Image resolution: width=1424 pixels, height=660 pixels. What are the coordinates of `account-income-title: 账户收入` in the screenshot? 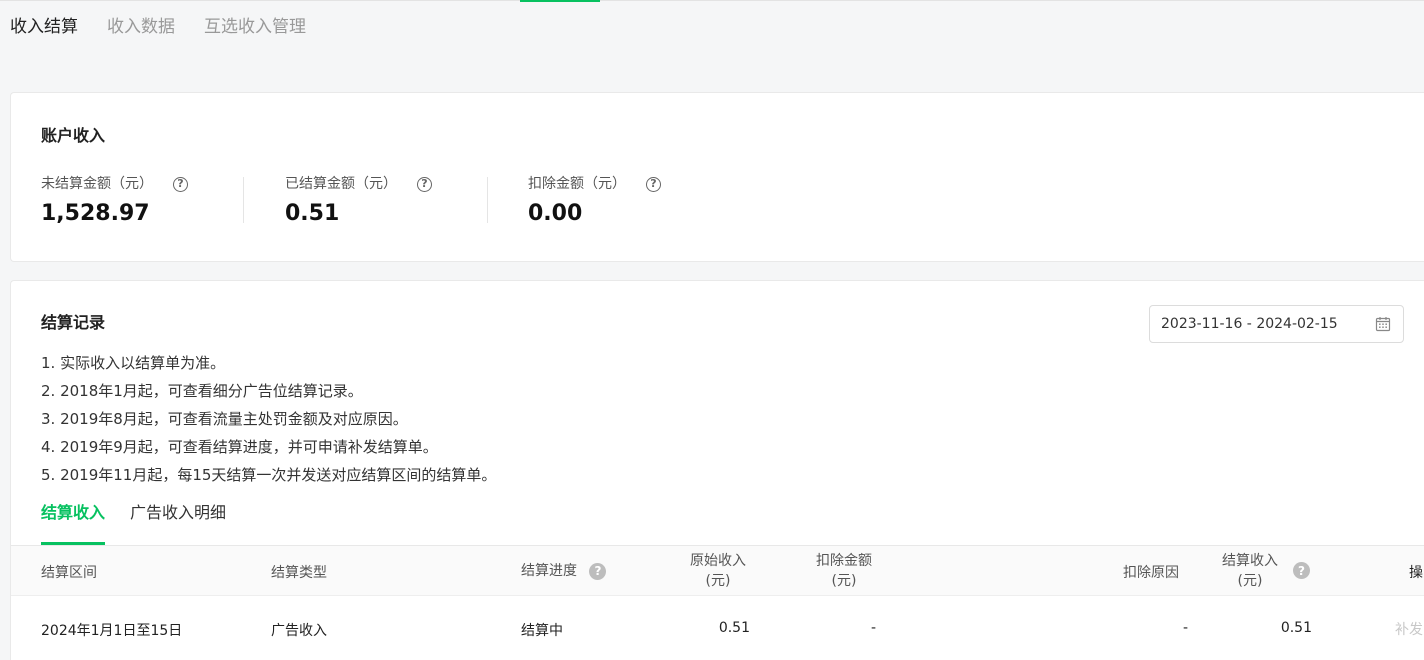 It's located at (73, 135).